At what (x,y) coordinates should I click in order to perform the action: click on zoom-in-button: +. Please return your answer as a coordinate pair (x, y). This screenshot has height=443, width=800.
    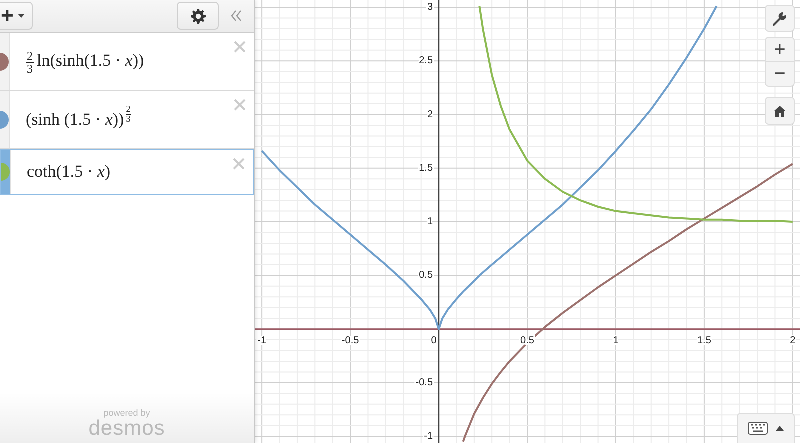
    Looking at the image, I should click on (780, 49).